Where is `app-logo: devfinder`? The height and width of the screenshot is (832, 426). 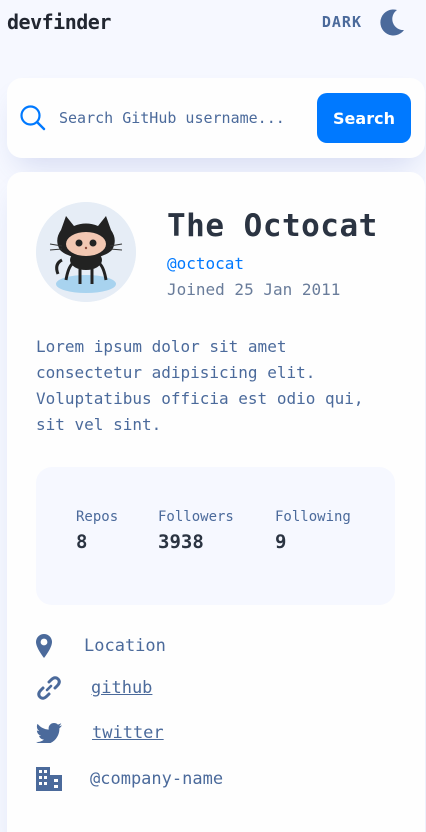
app-logo: devfinder is located at coordinates (59, 22).